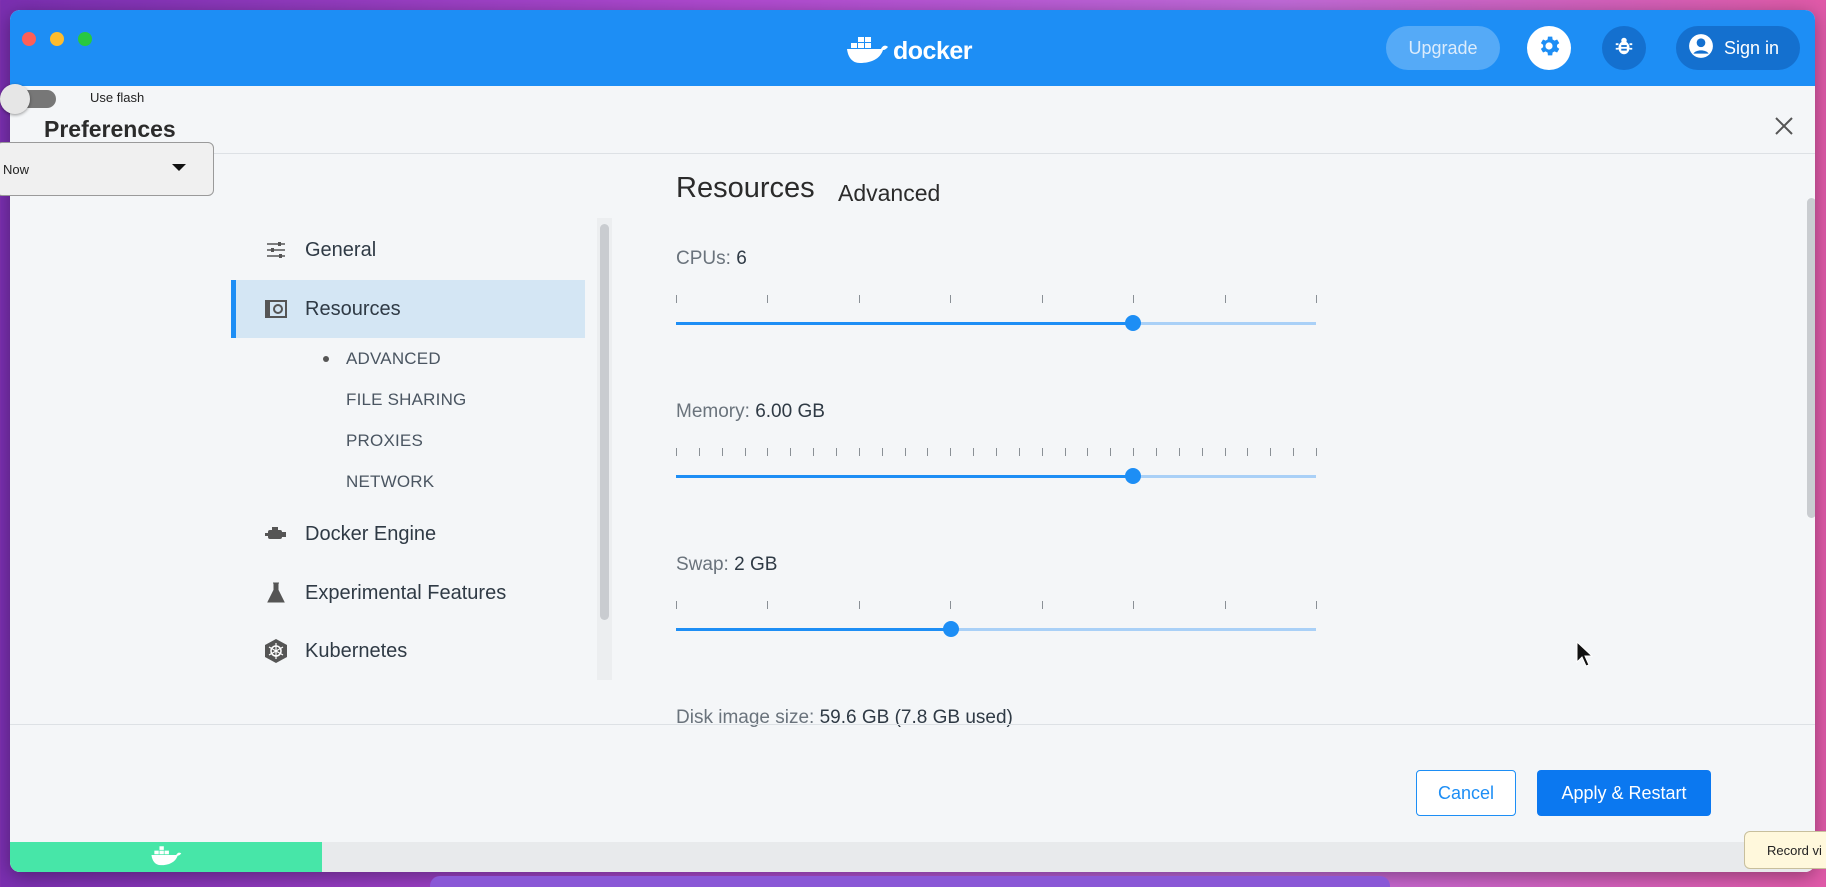 This screenshot has width=1826, height=887. Describe the element at coordinates (384, 441) in the screenshot. I see `subitem-proxies: PROXIES` at that location.